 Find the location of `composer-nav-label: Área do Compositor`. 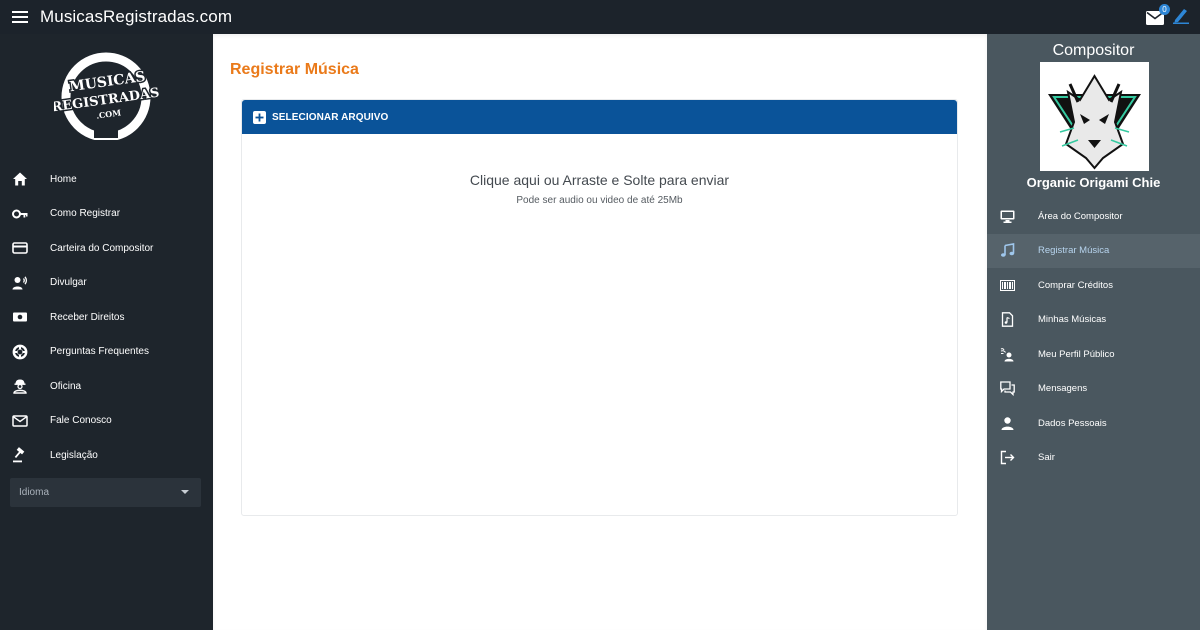

composer-nav-label: Área do Compositor is located at coordinates (1080, 216).